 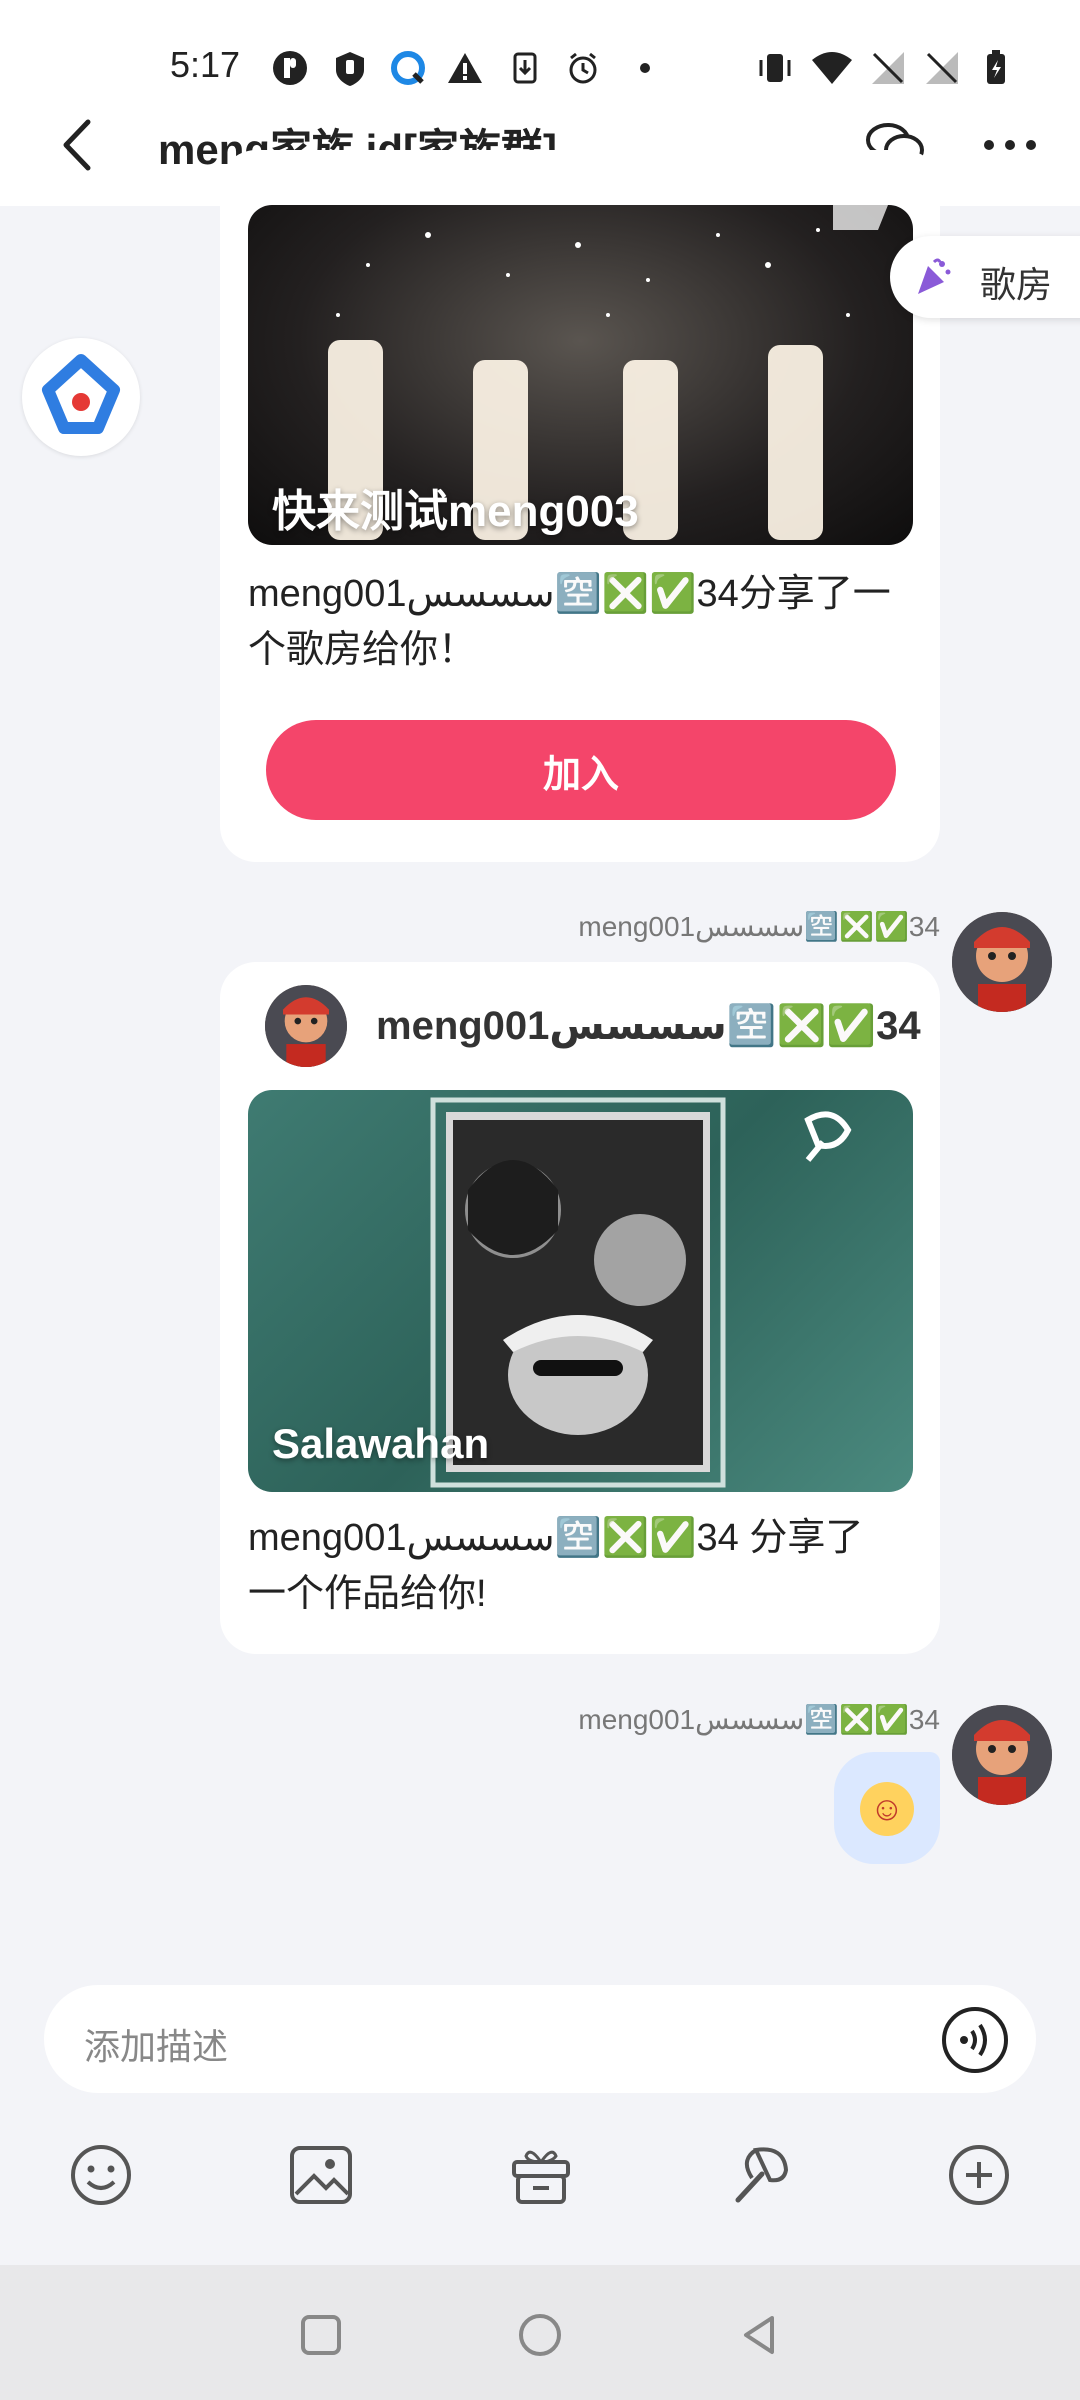 I want to click on smiley-icon, so click(x=101, y=2175).